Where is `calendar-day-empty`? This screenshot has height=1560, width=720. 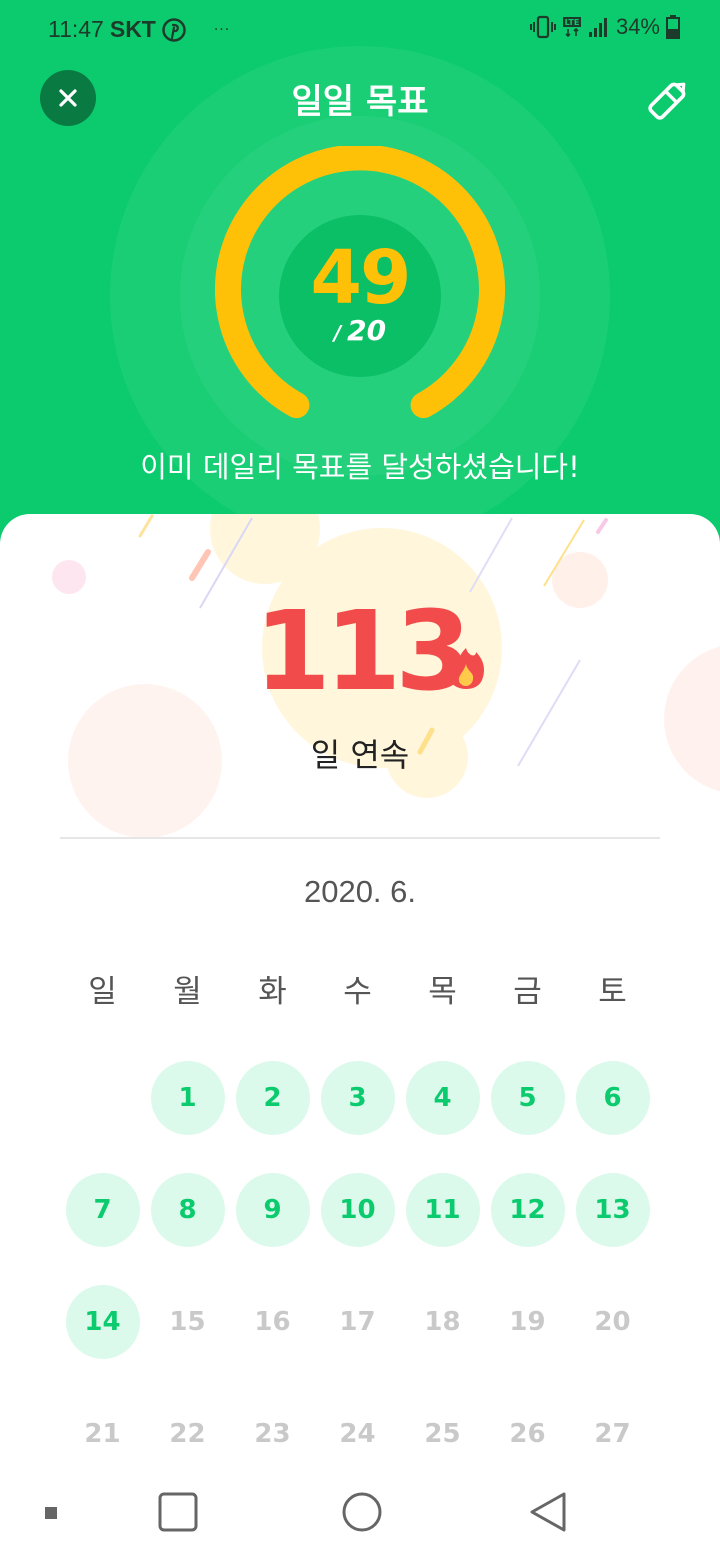
calendar-day-empty is located at coordinates (102, 1098).